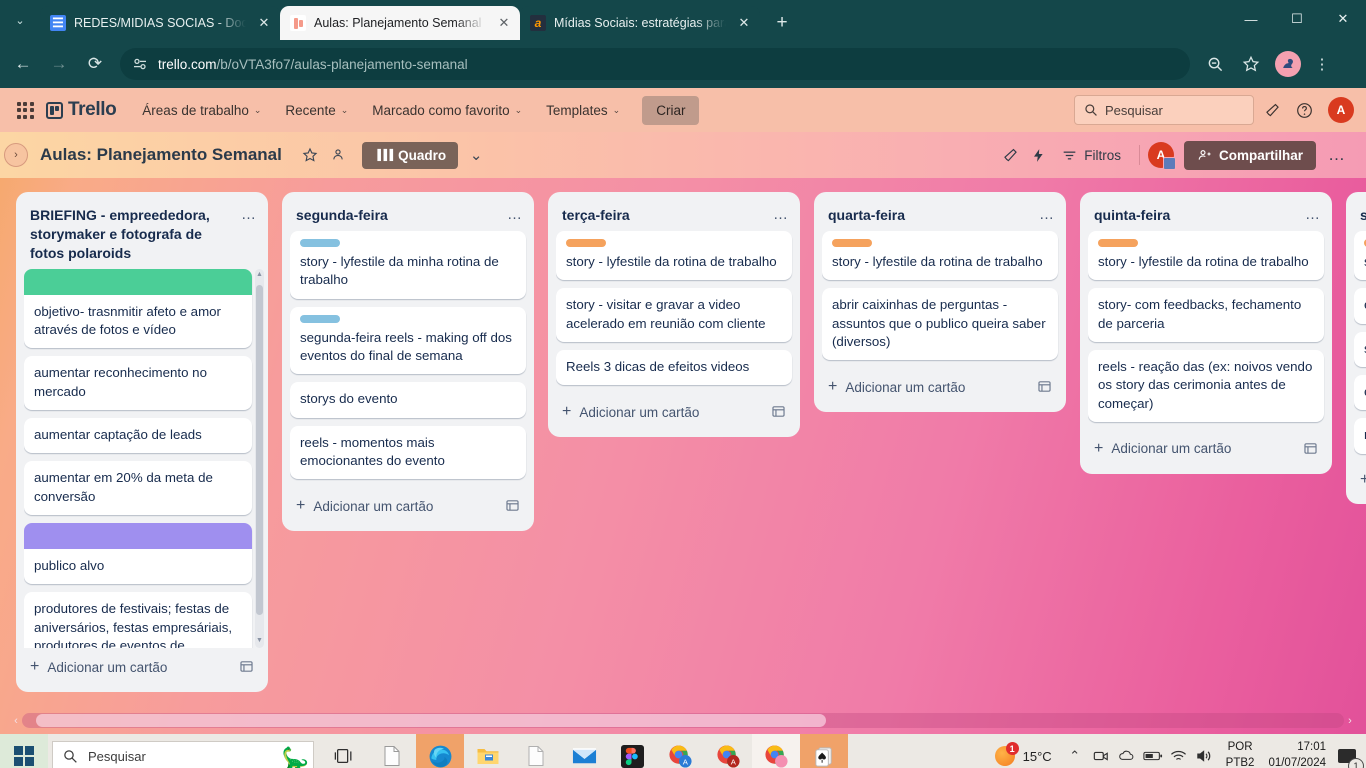 Image resolution: width=1366 pixels, height=768 pixels. I want to click on nav-recent: Recente ⌄, so click(316, 110).